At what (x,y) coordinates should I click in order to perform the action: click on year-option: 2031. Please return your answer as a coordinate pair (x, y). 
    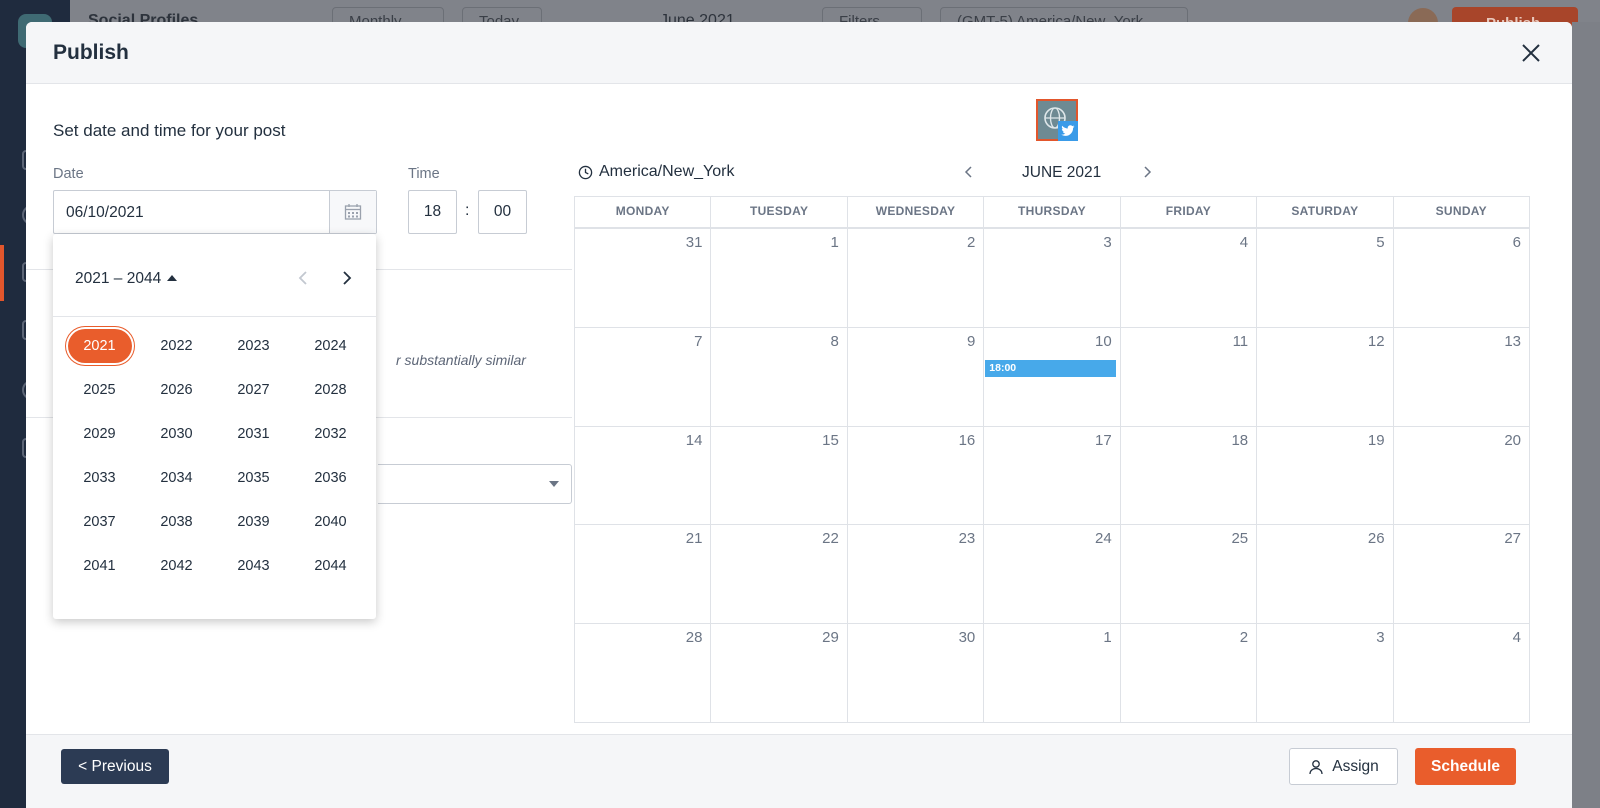
    Looking at the image, I should click on (253, 434).